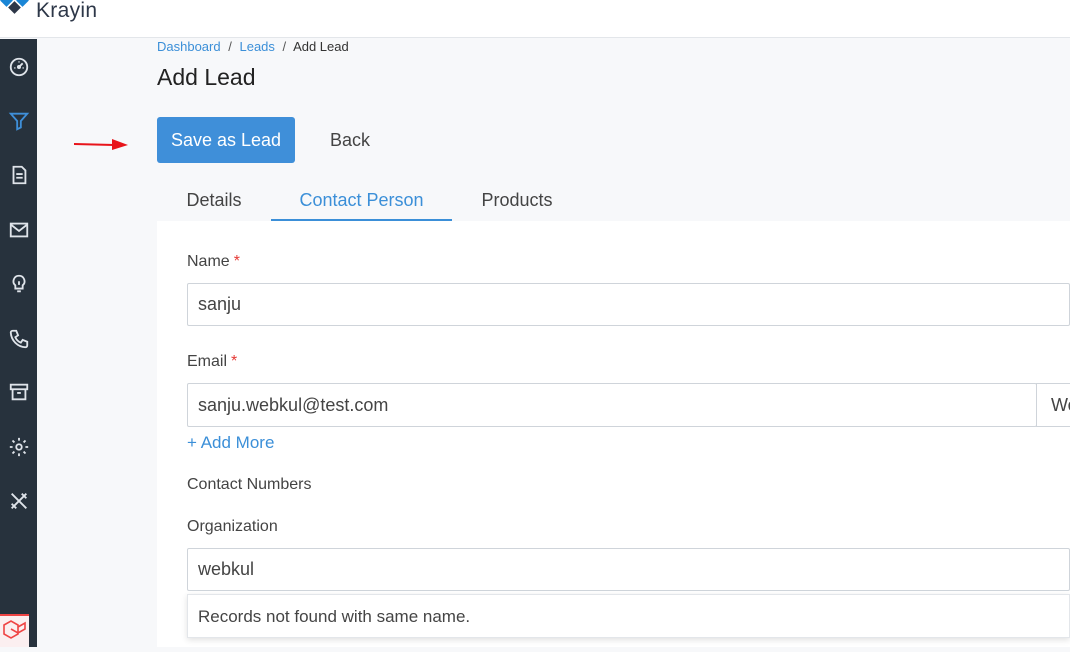  Describe the element at coordinates (232, 526) in the screenshot. I see `organization-label: Organization` at that location.